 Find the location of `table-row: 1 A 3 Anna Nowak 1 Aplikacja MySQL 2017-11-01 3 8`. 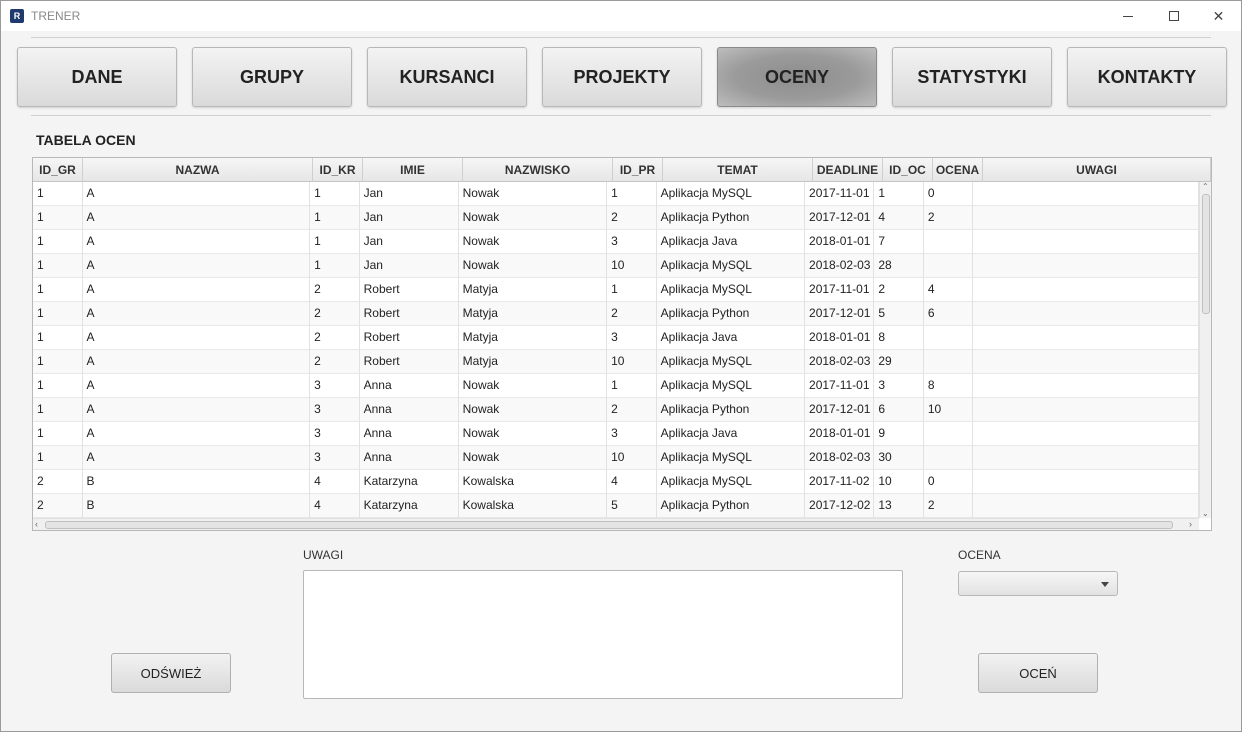

table-row: 1 A 3 Anna Nowak 1 Aplikacja MySQL 2017-11-01 3 8 is located at coordinates (616, 386).